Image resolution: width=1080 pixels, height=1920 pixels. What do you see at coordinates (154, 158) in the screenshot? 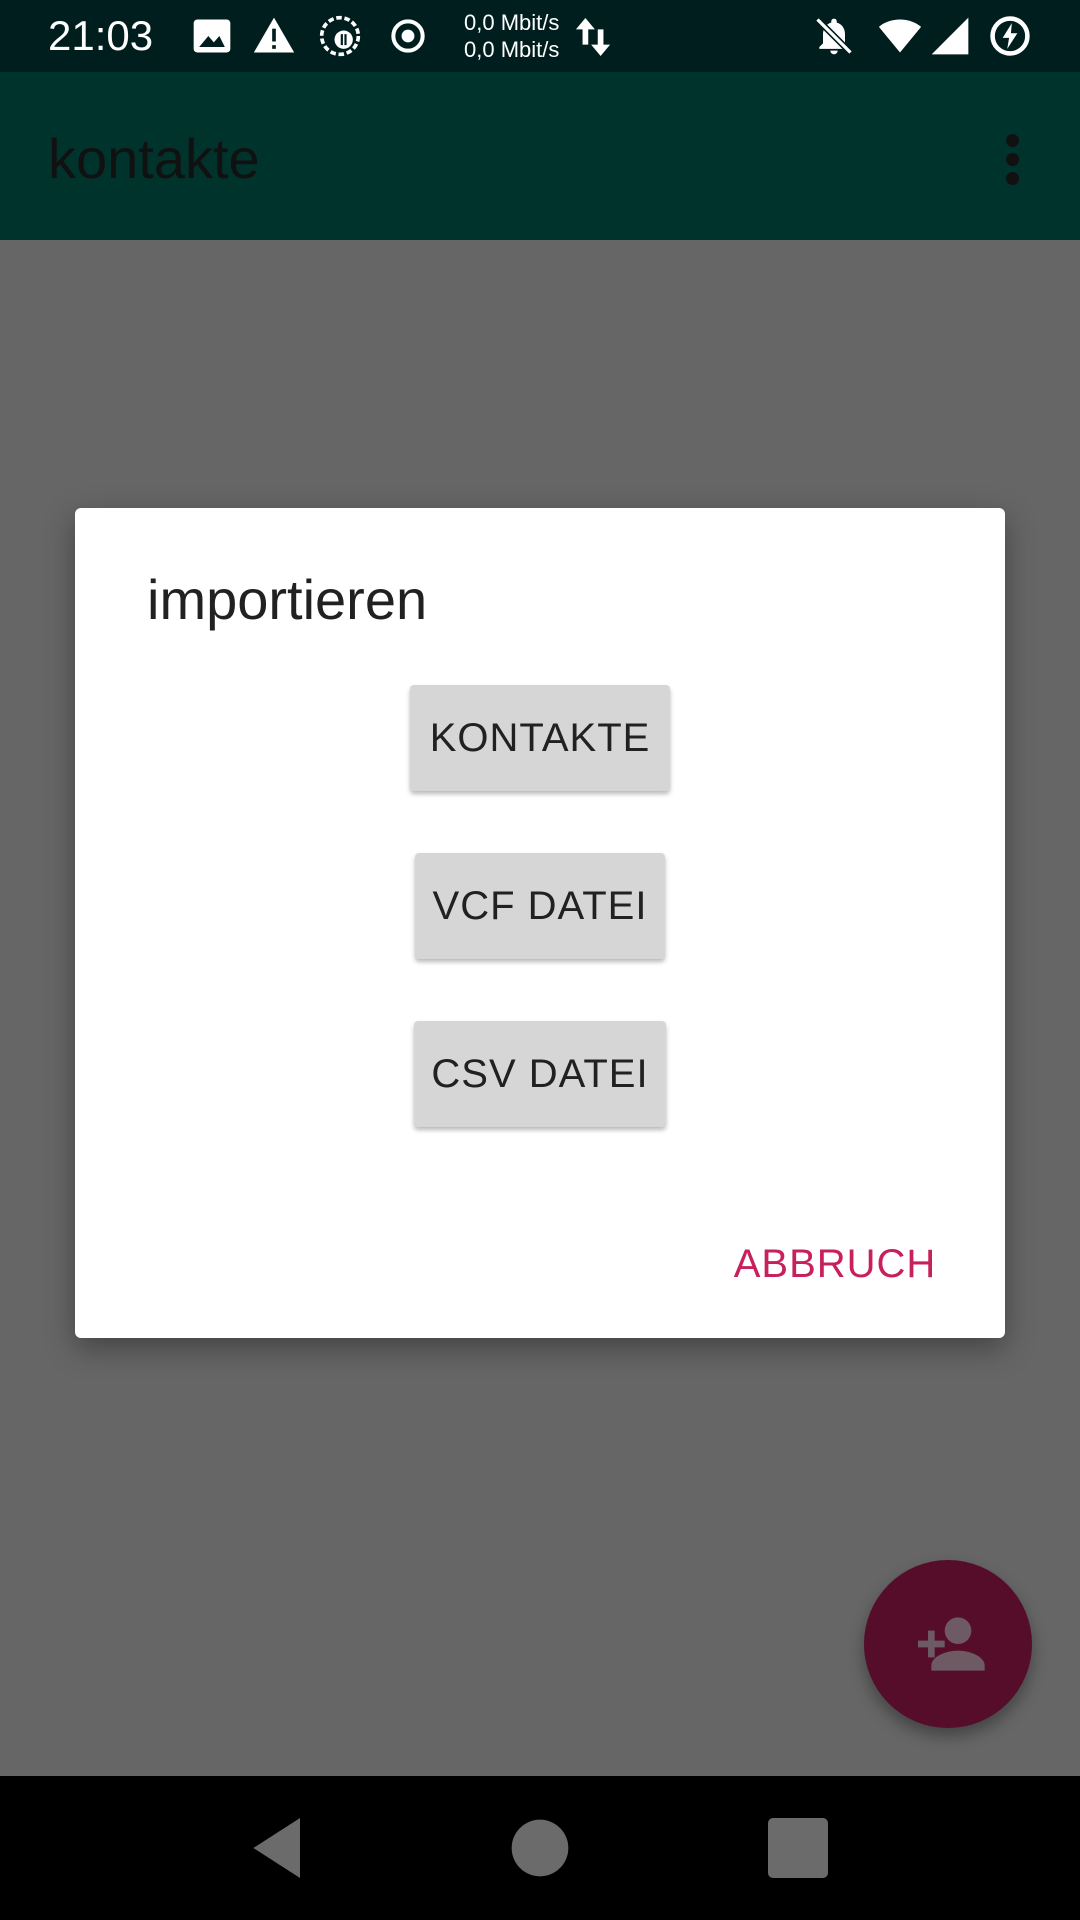
I see `app-title: kontakte` at bounding box center [154, 158].